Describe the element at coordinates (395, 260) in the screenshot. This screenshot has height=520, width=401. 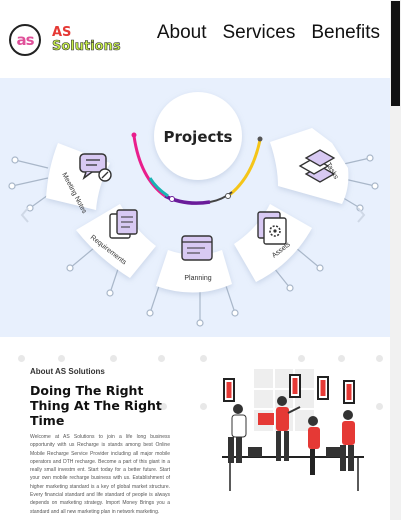
I see `page-scrollbar` at that location.